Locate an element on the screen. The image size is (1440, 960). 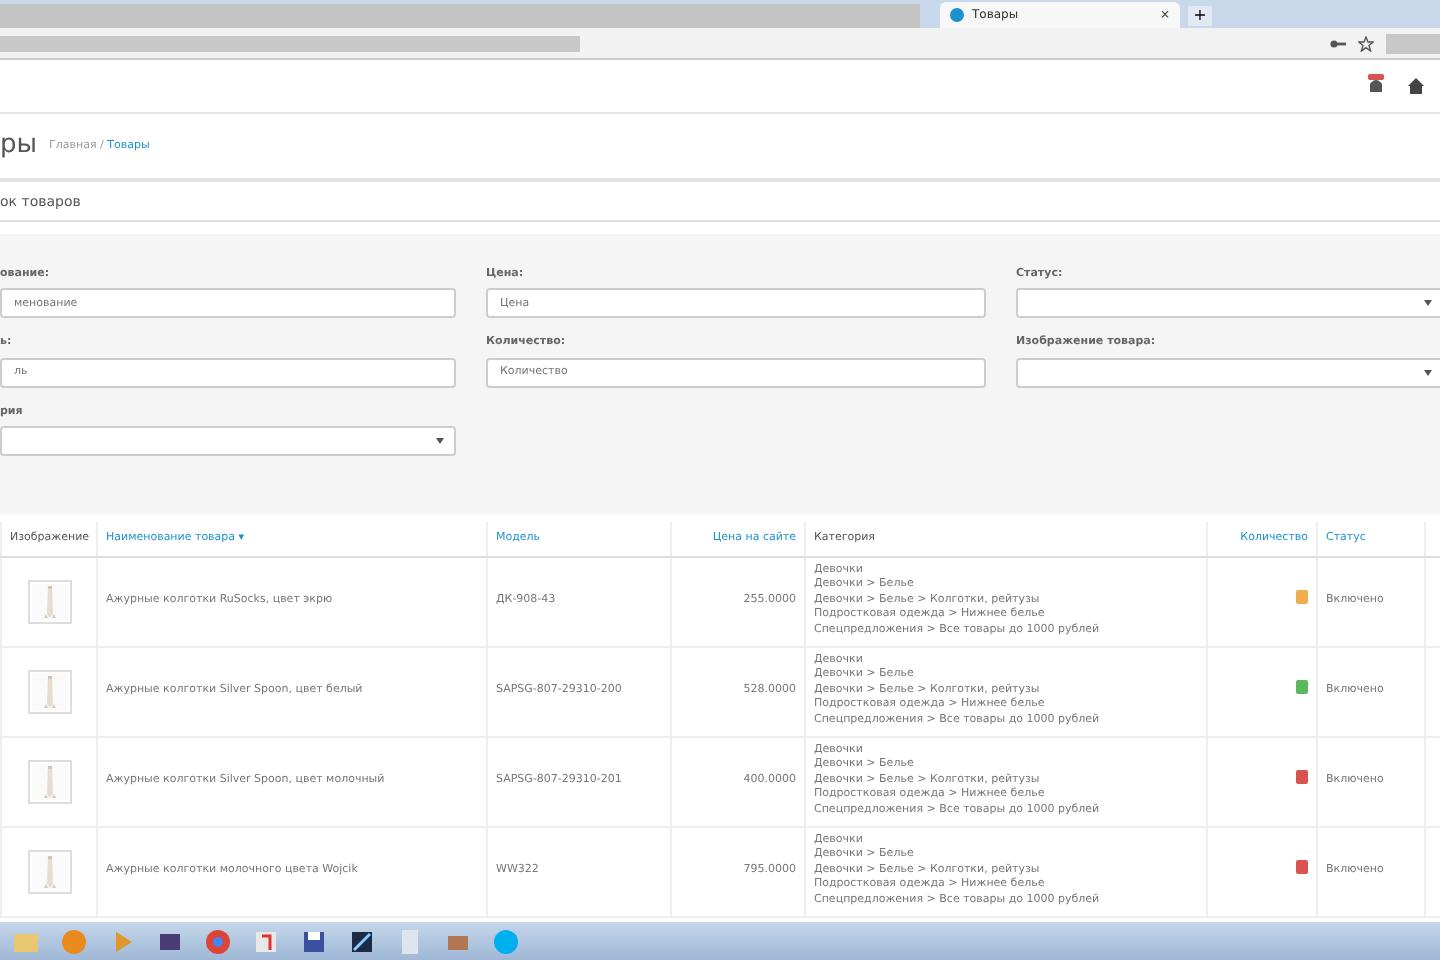
bell-icon is located at coordinates (1376, 86).